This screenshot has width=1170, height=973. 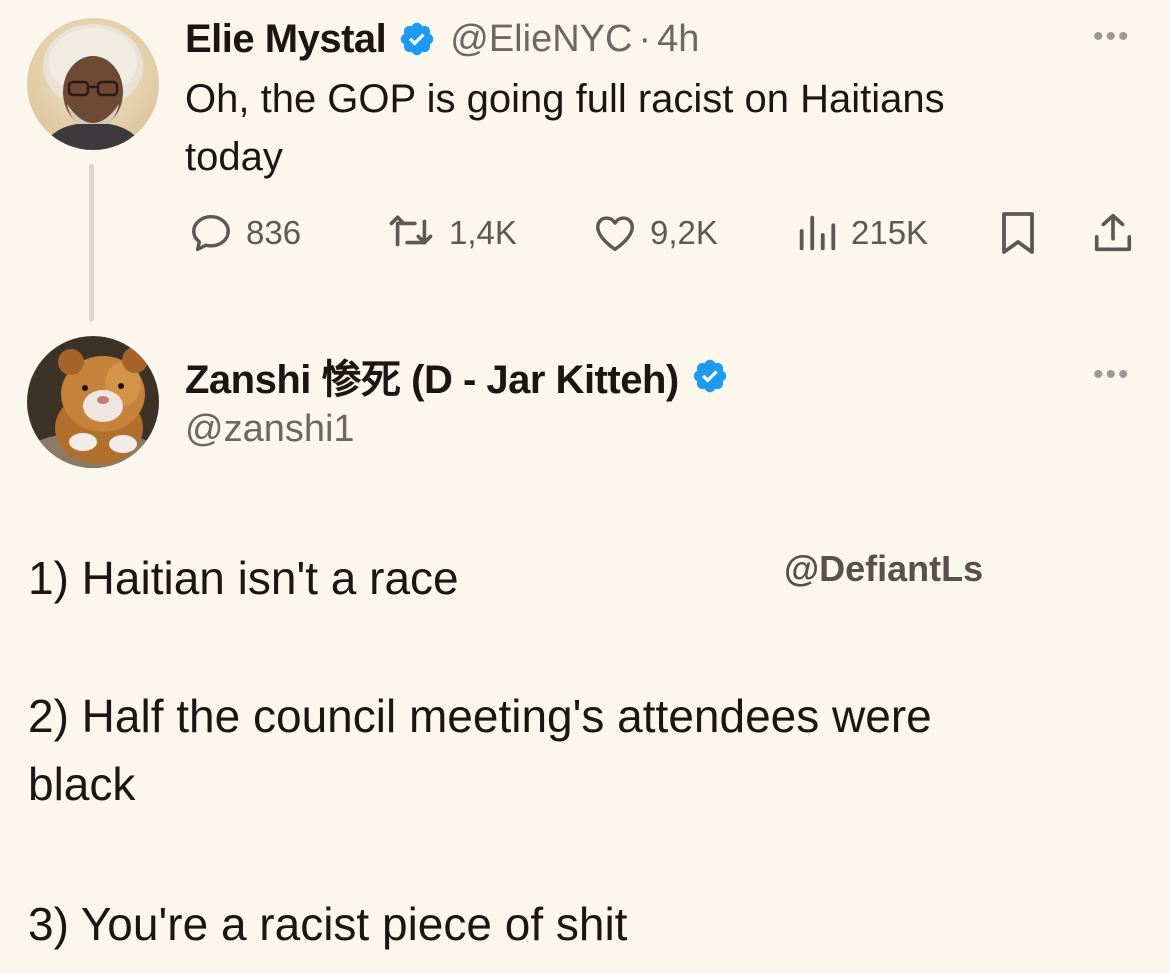 What do you see at coordinates (442, 39) in the screenshot?
I see `tweet-header: Elie Mystal @ElieNYC · 4h` at bounding box center [442, 39].